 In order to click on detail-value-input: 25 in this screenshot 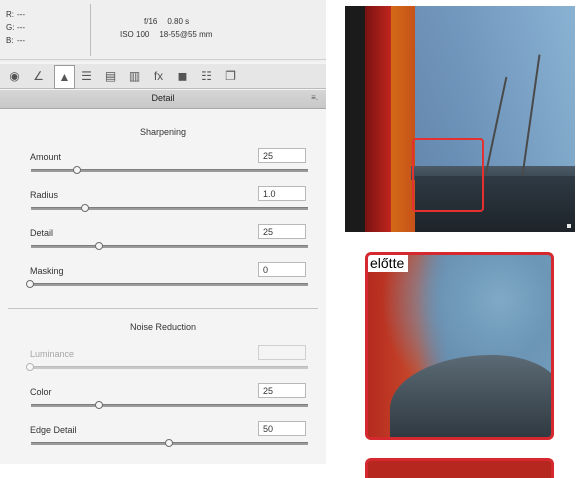, I will do `click(282, 231)`.